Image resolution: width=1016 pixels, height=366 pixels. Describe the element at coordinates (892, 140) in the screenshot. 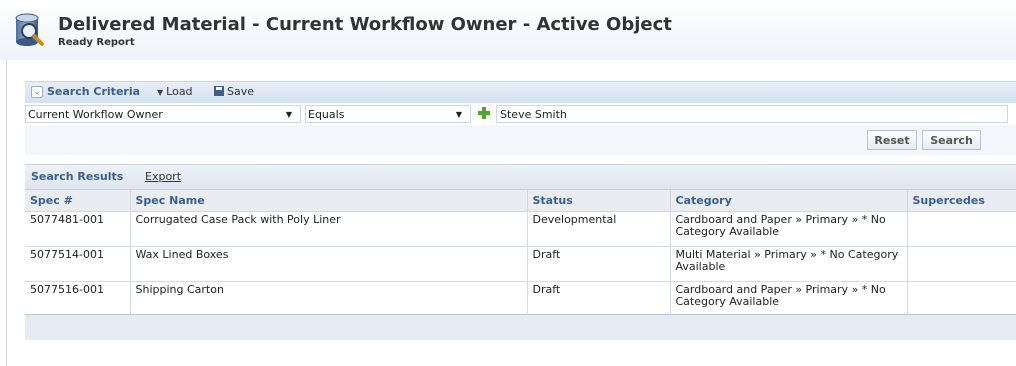

I see `reset-button: Reset` at that location.